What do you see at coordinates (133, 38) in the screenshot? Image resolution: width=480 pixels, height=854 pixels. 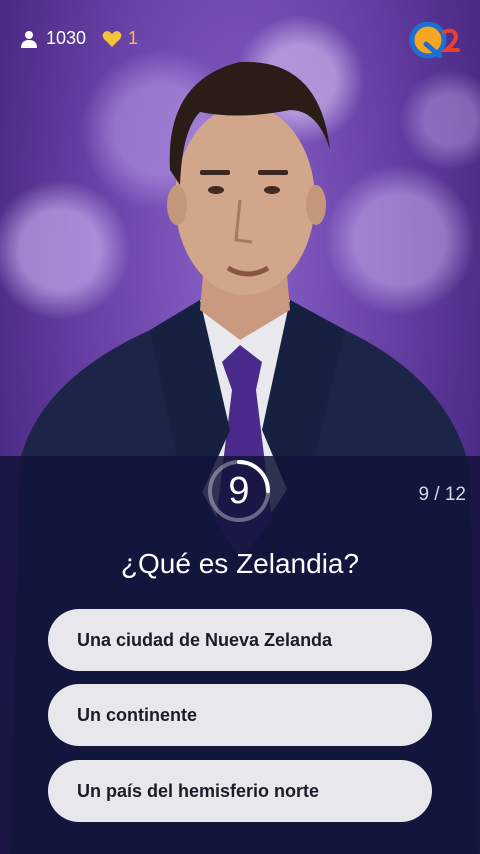 I see `lives-count: 1` at bounding box center [133, 38].